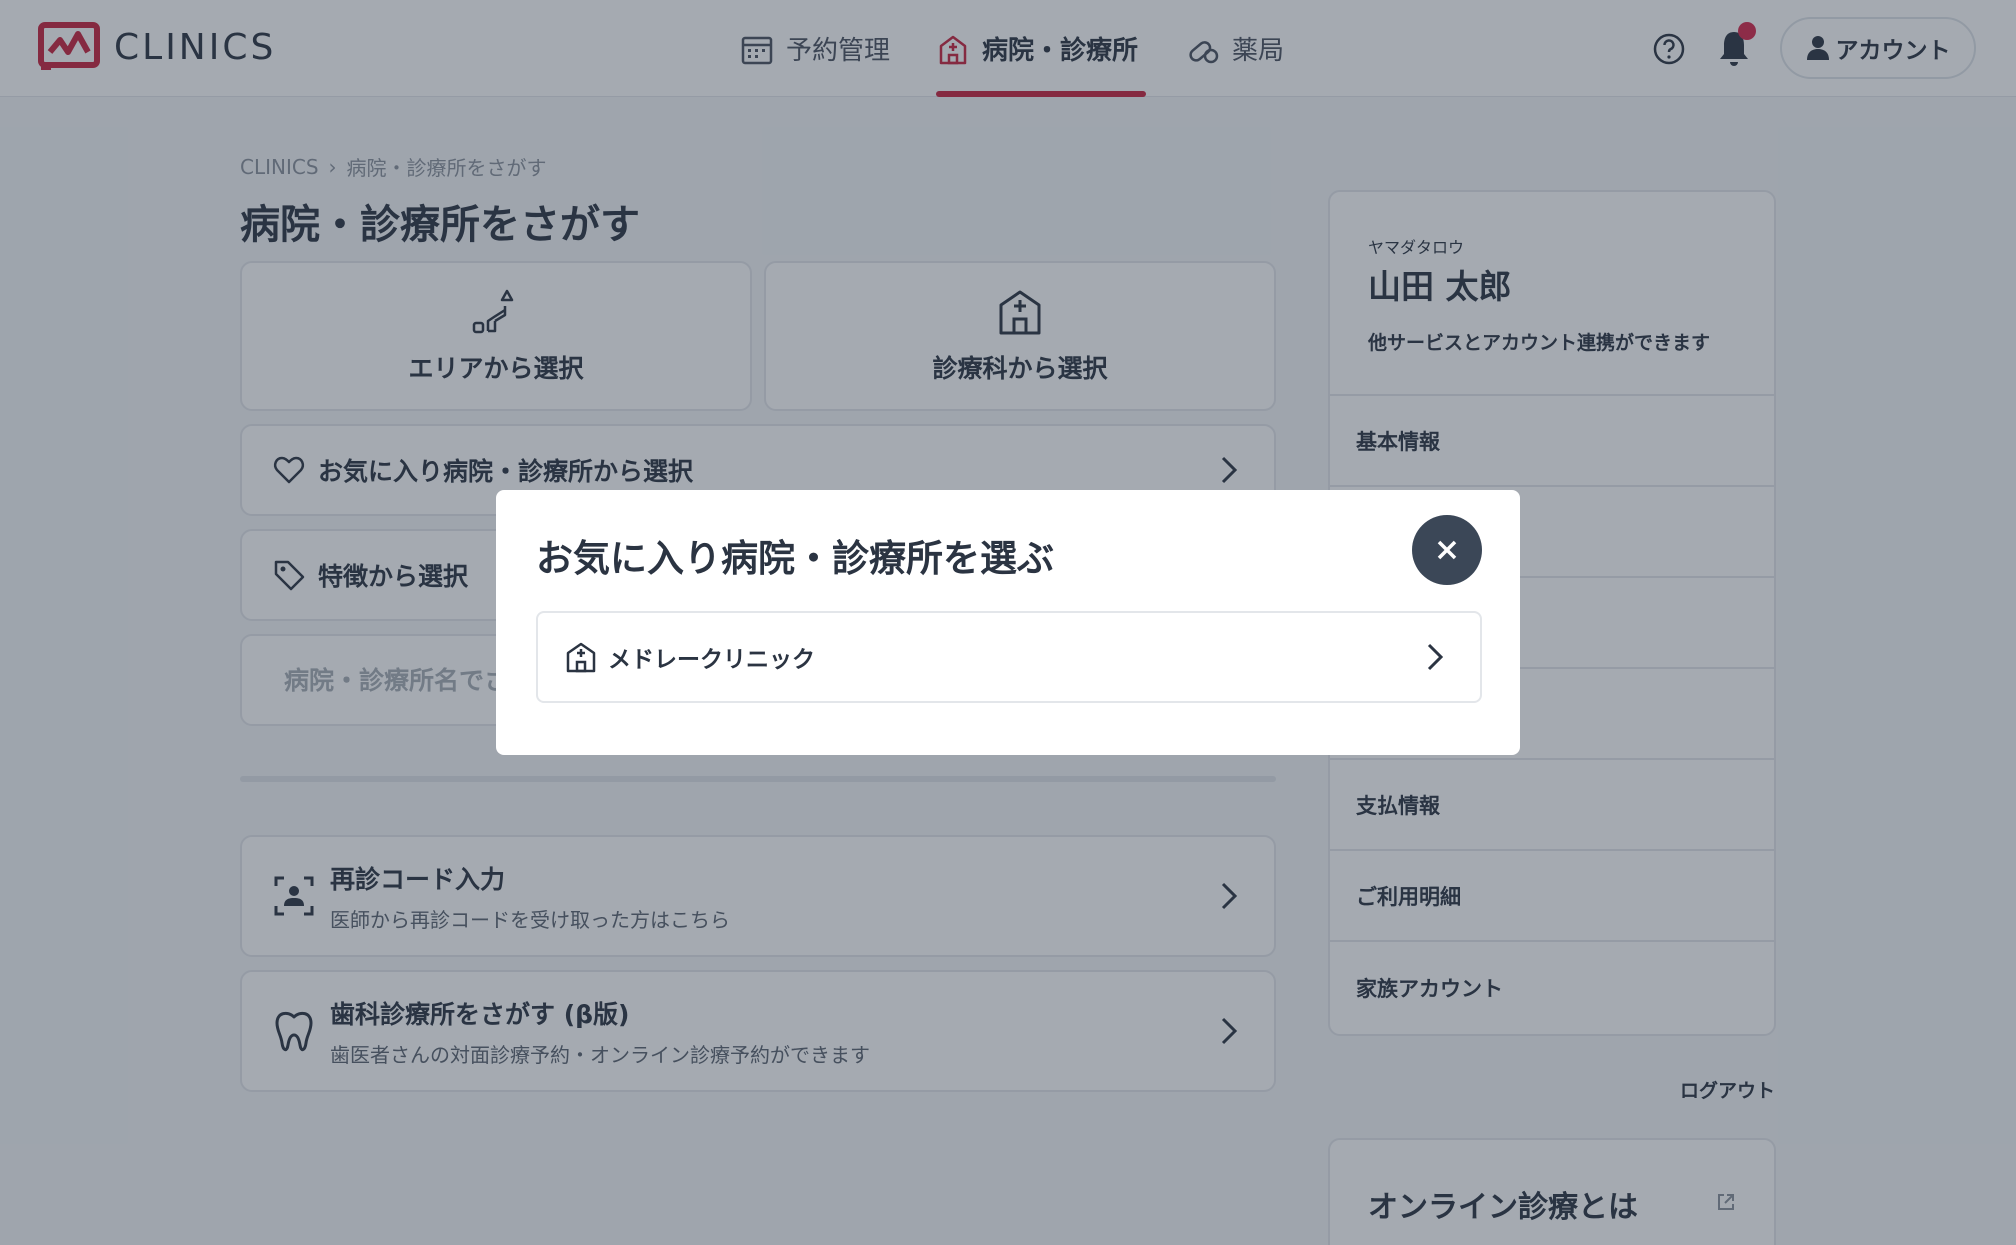 The image size is (2016, 1245). I want to click on chevron-right-icon, so click(1435, 657).